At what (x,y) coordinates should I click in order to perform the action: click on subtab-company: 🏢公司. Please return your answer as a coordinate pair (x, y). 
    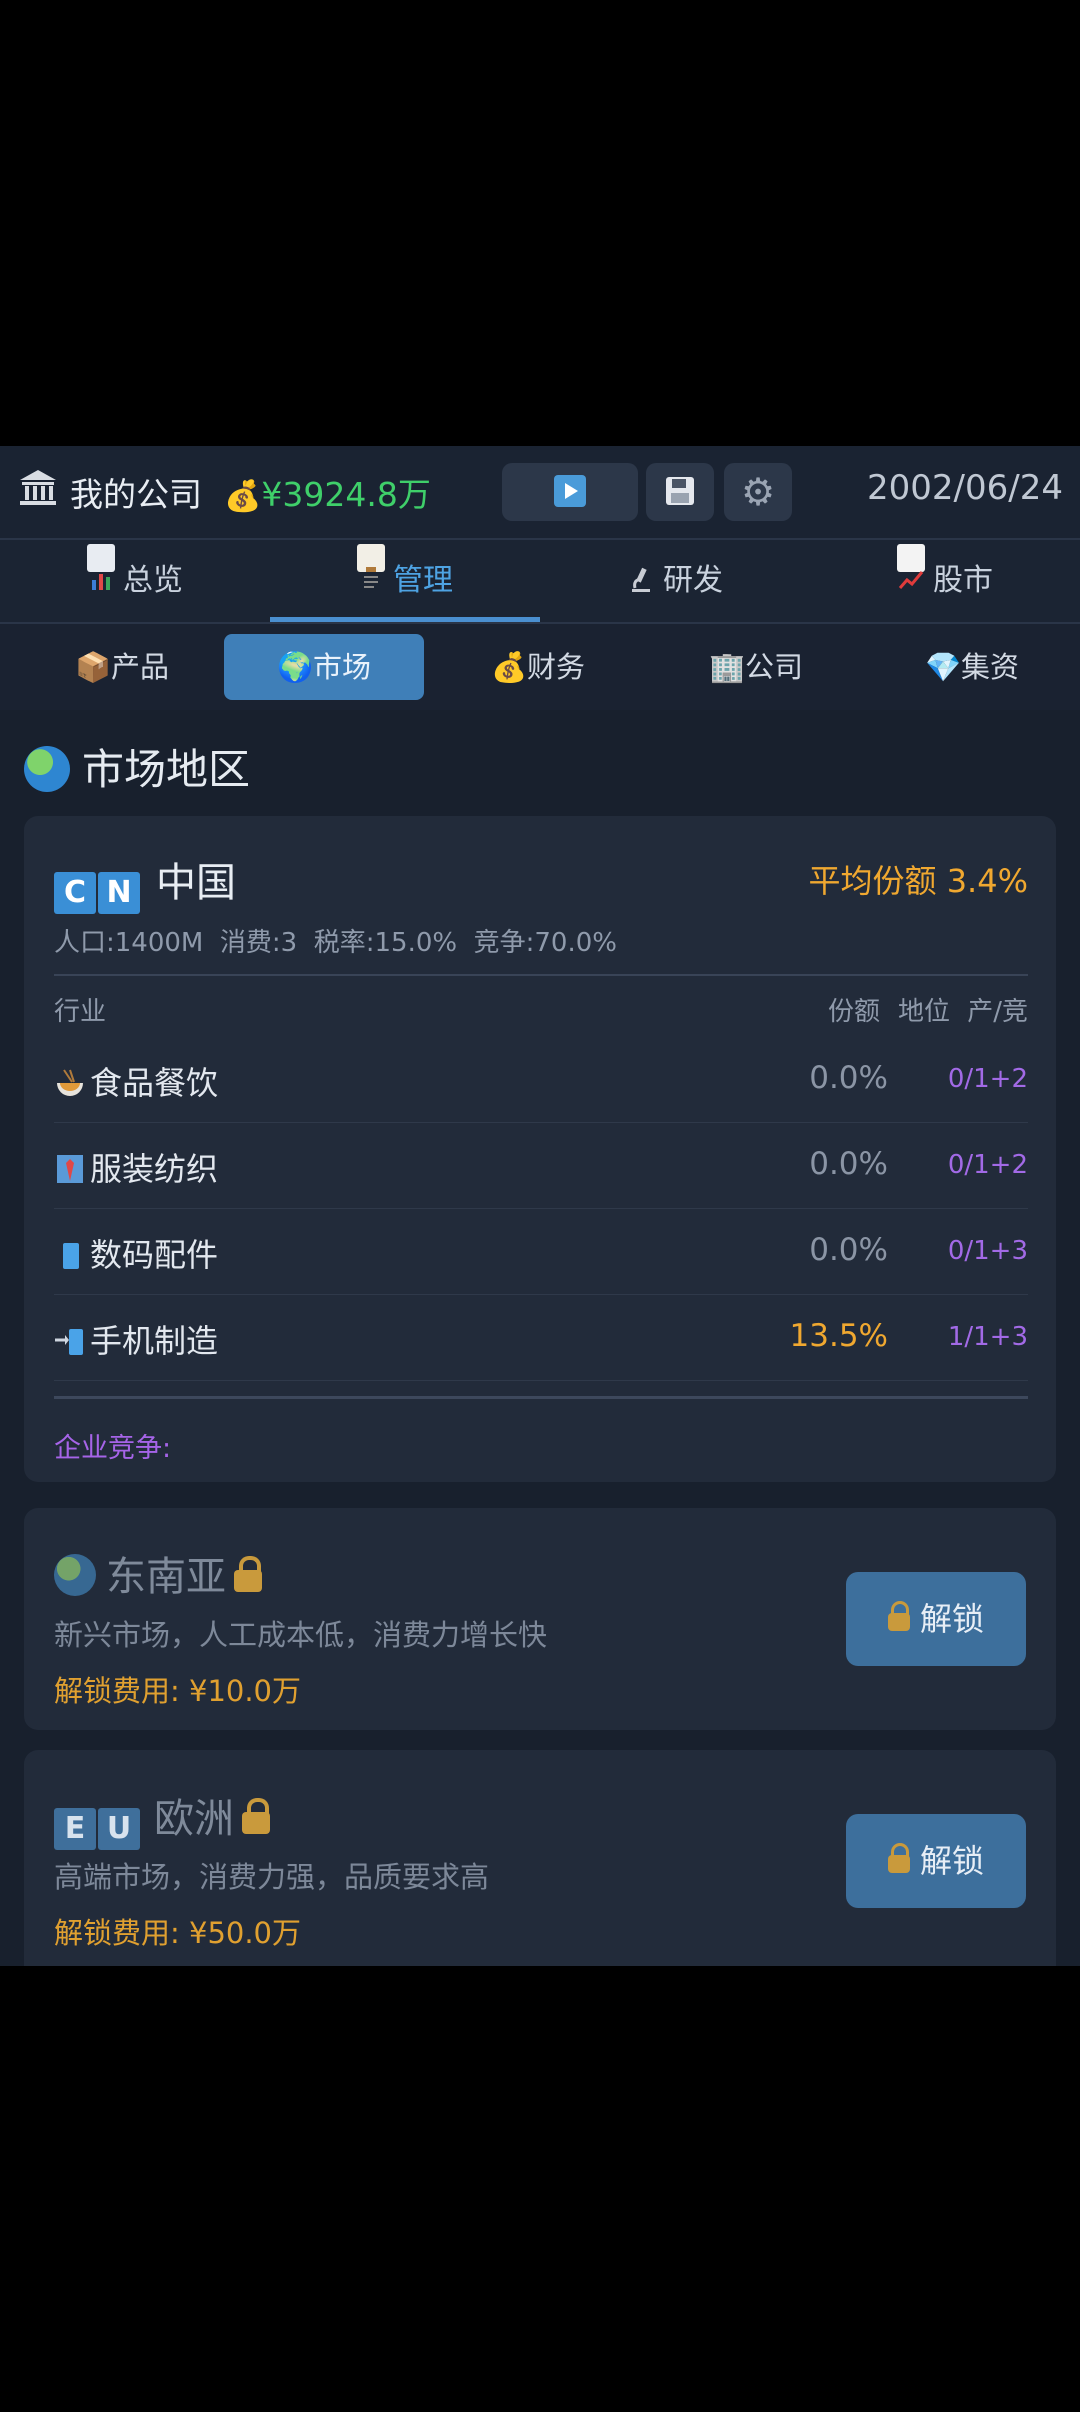
    Looking at the image, I should click on (756, 667).